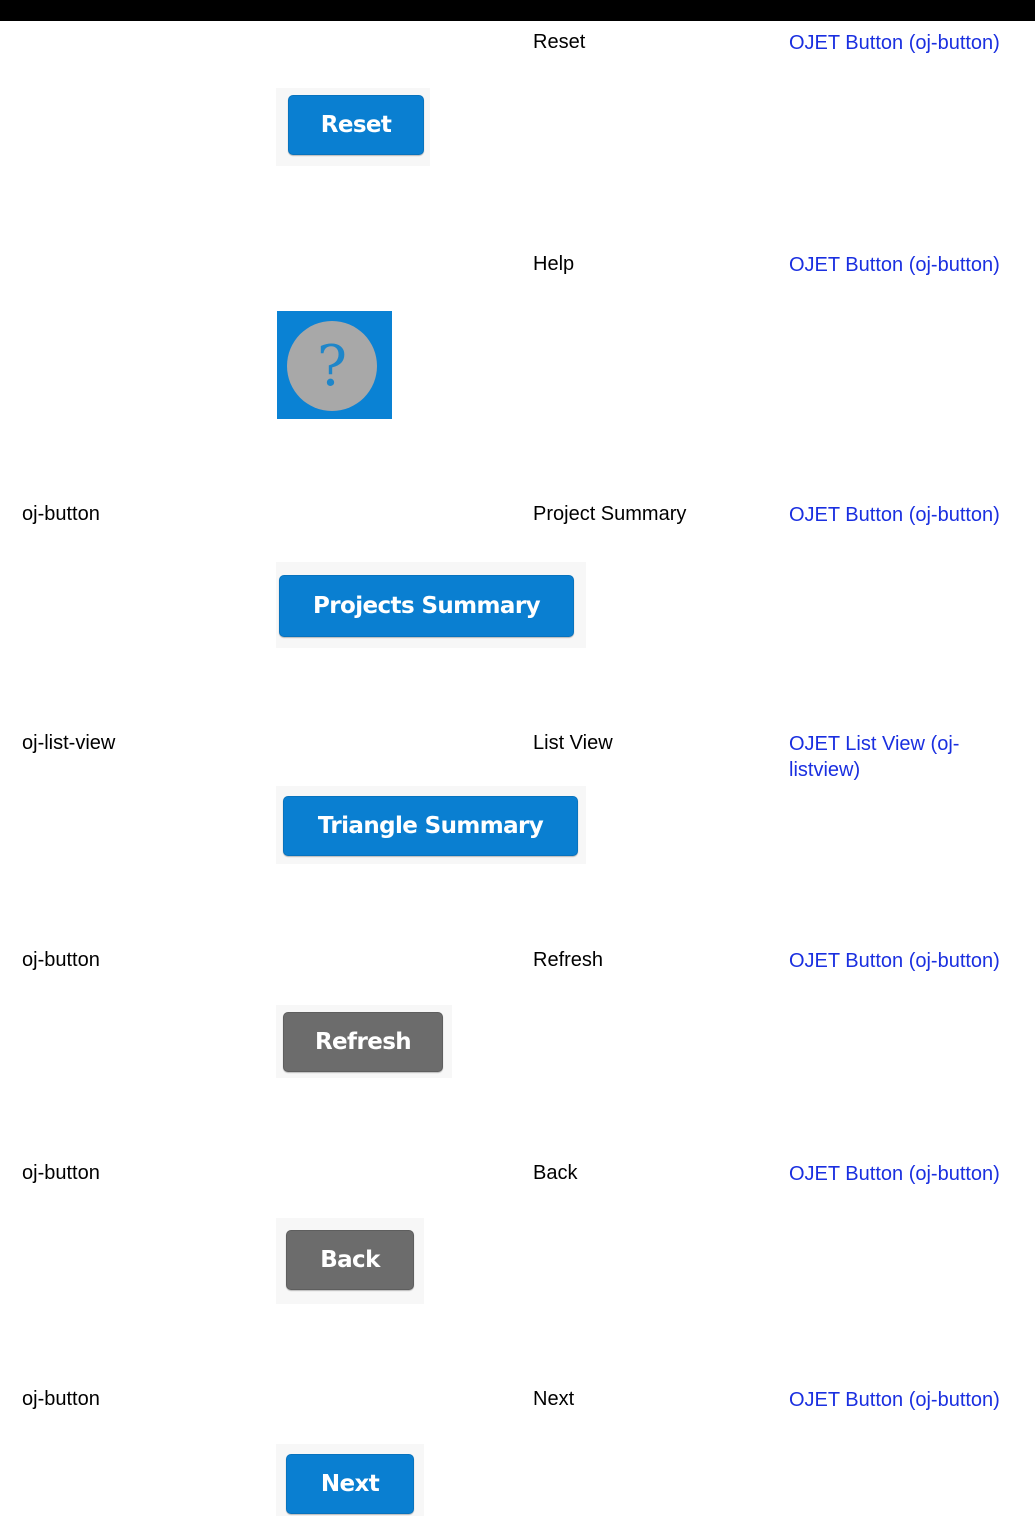 Image resolution: width=1035 pixels, height=1516 pixels. What do you see at coordinates (555, 1173) in the screenshot?
I see `element-name-cell: Back` at bounding box center [555, 1173].